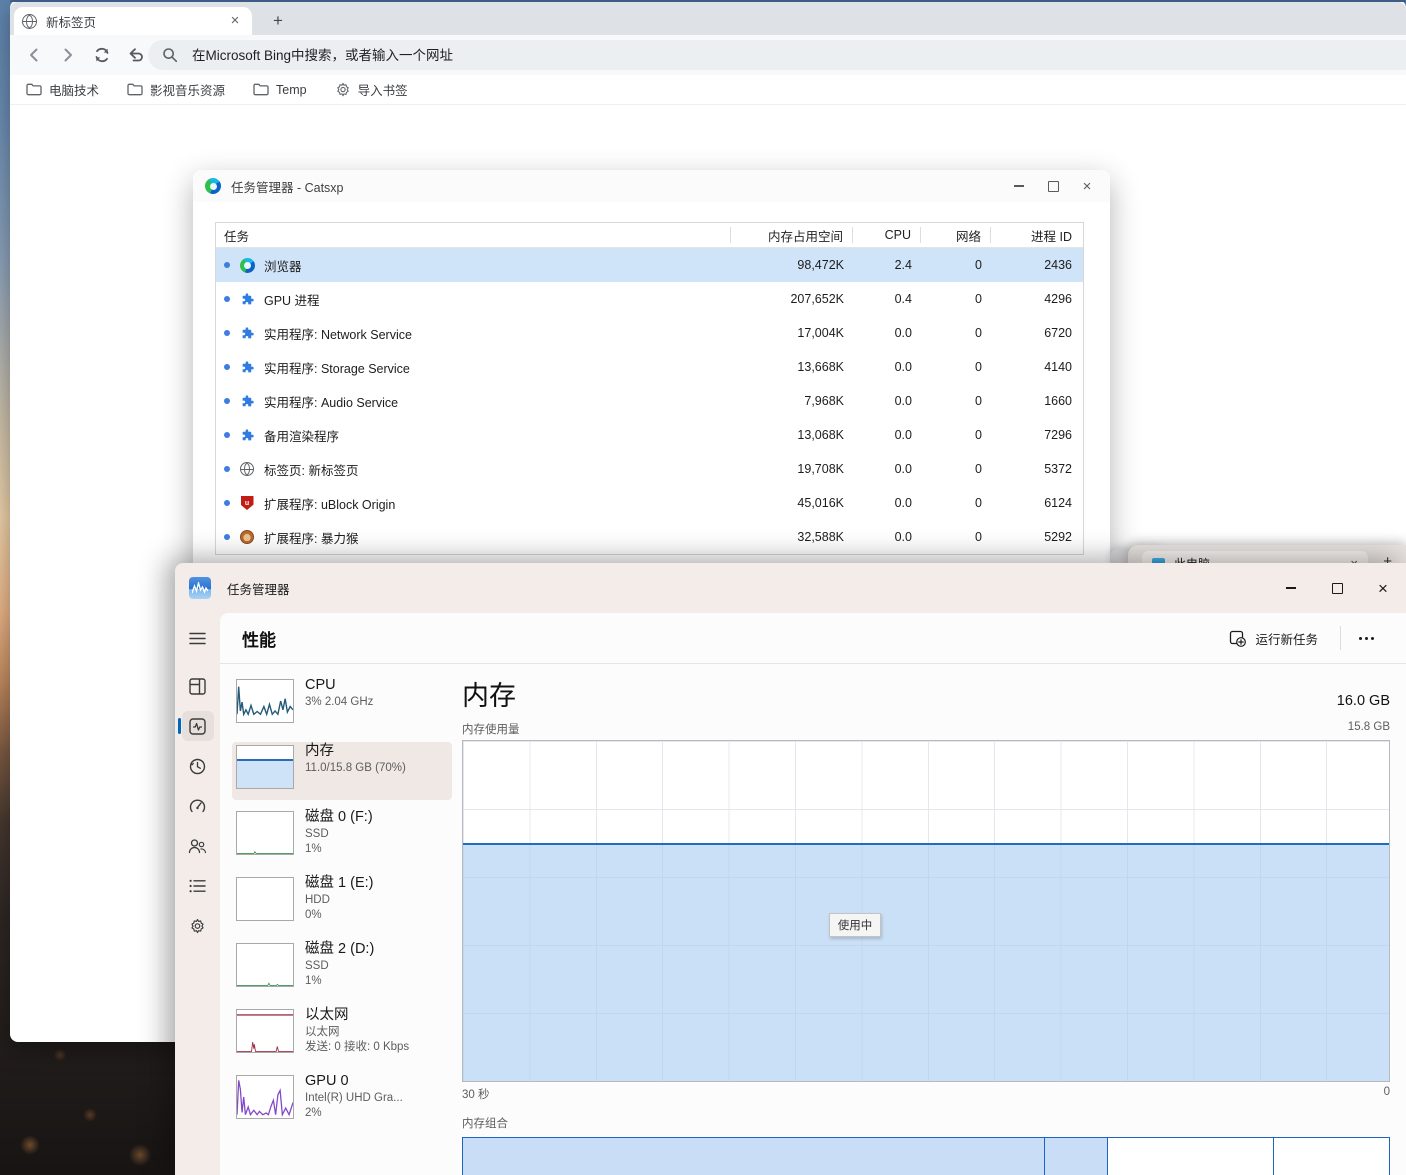  Describe the element at coordinates (313, 915) in the screenshot. I see `panel-detail: 0%` at that location.